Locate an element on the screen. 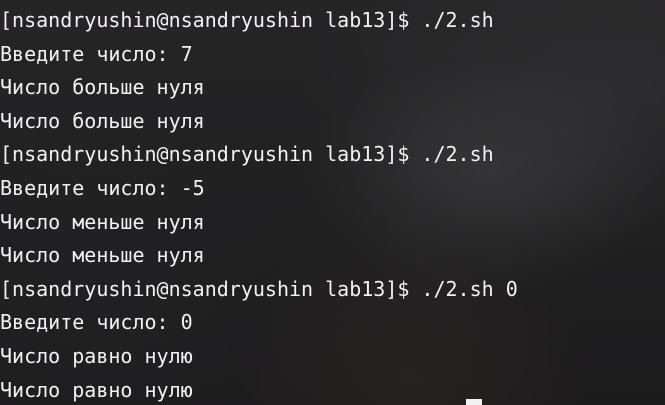 The width and height of the screenshot is (665, 405). input-prompt-line: Введите число: 7 is located at coordinates (96, 53).